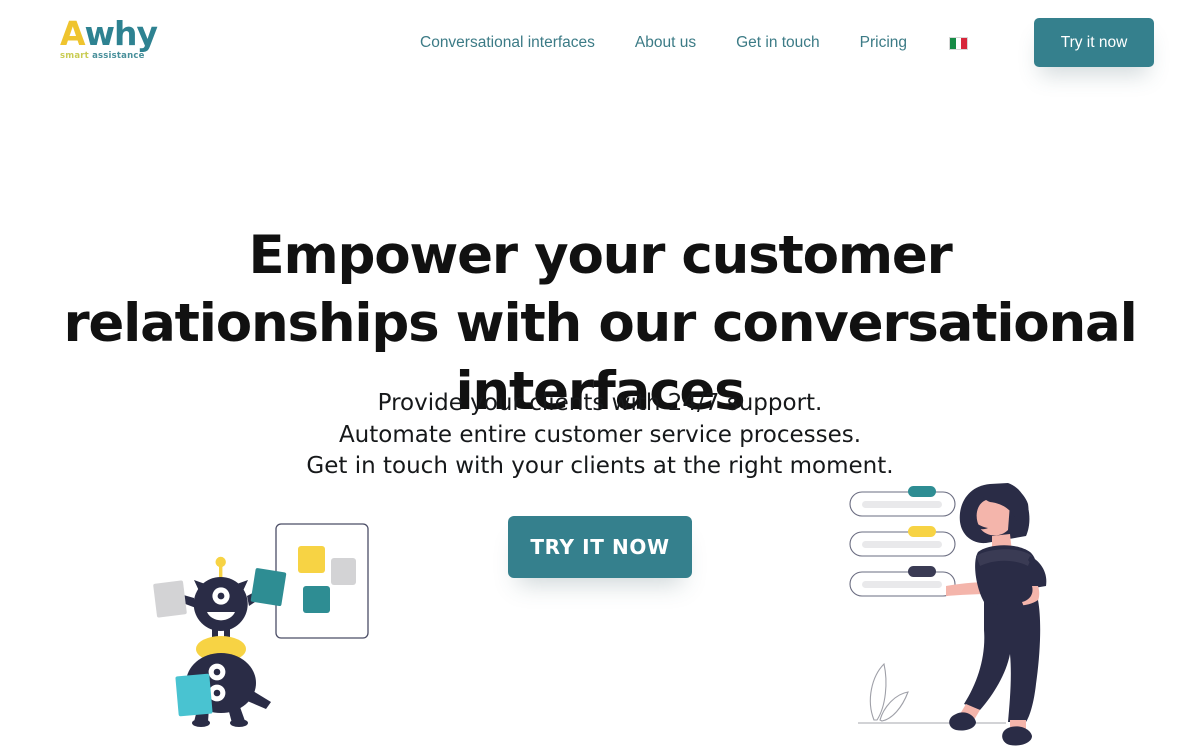 The width and height of the screenshot is (1200, 755). What do you see at coordinates (600, 547) in the screenshot?
I see `hero-try-it-now-button: TRY IT NOW` at bounding box center [600, 547].